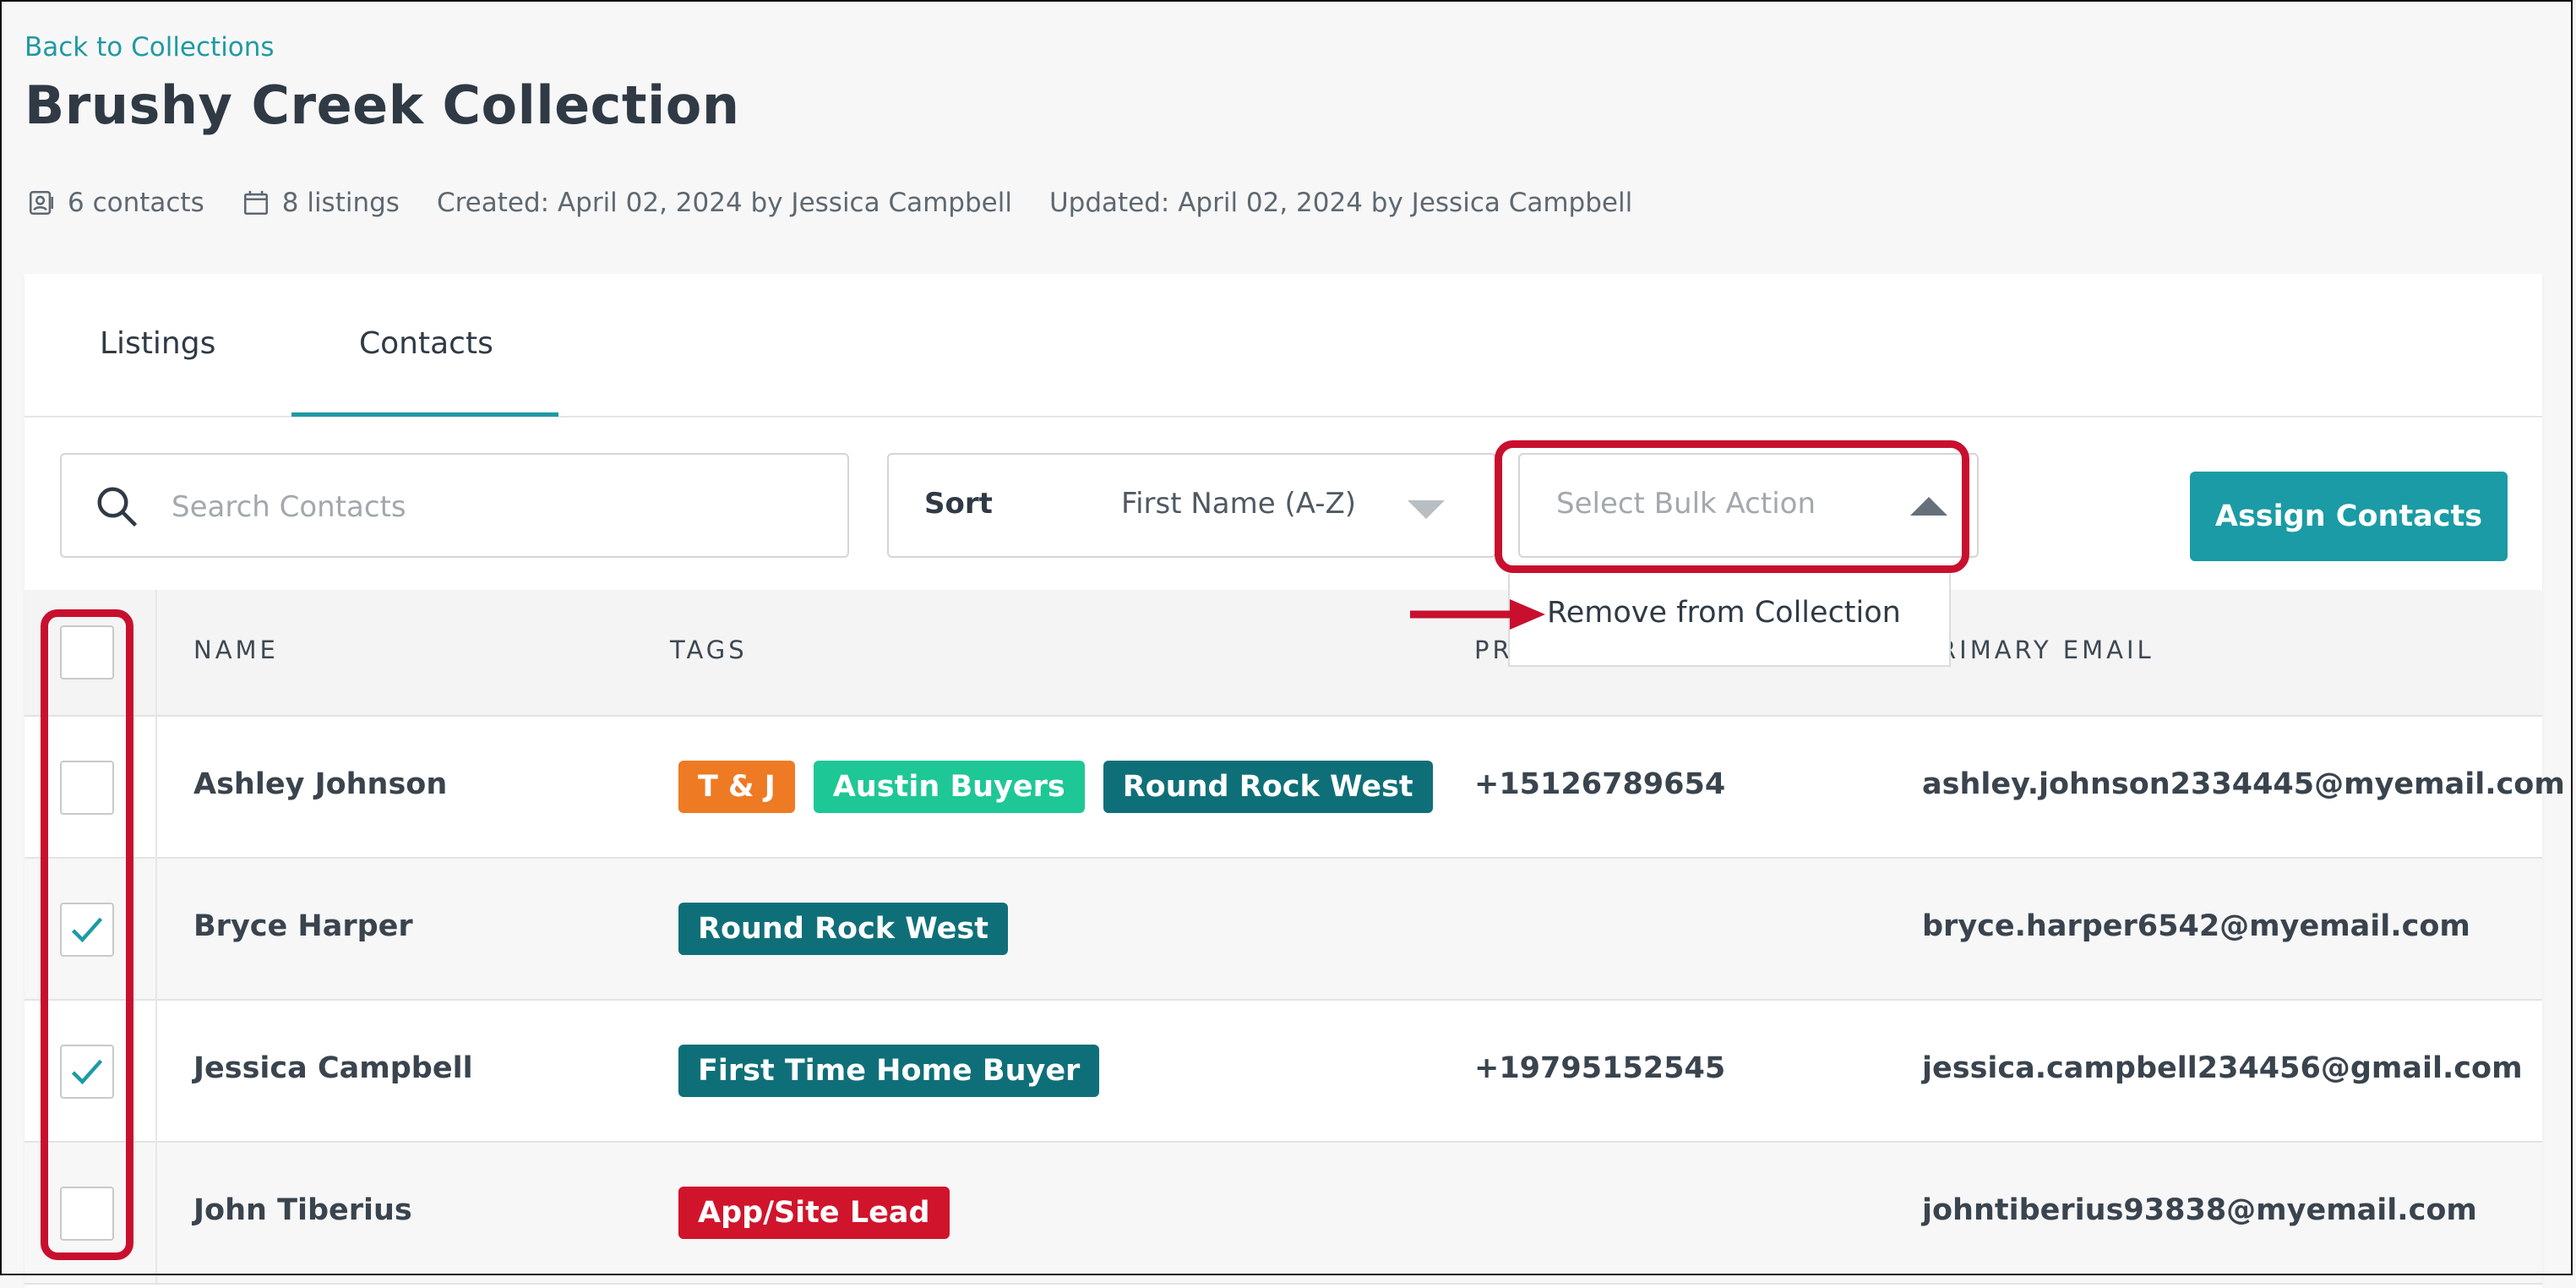 The width and height of the screenshot is (2576, 1288). What do you see at coordinates (255, 203) in the screenshot?
I see `listings-icon` at bounding box center [255, 203].